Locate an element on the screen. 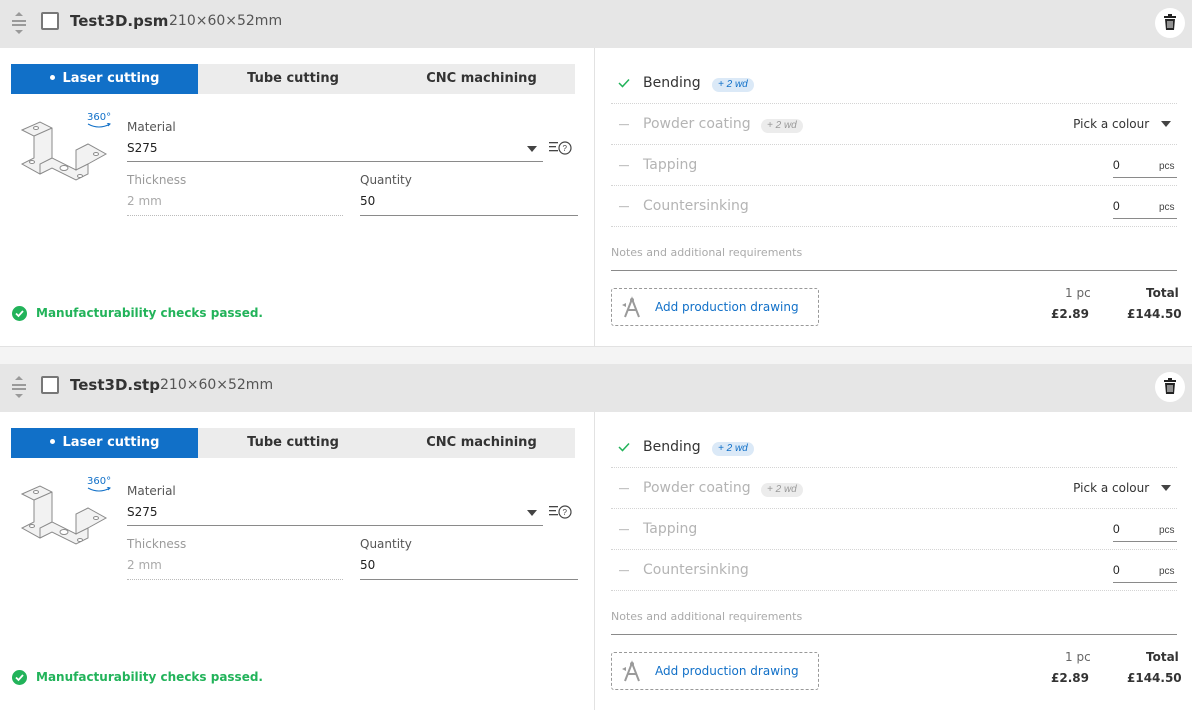 This screenshot has height=710, width=1192. unit-price-label: 1 pc is located at coordinates (1078, 657).